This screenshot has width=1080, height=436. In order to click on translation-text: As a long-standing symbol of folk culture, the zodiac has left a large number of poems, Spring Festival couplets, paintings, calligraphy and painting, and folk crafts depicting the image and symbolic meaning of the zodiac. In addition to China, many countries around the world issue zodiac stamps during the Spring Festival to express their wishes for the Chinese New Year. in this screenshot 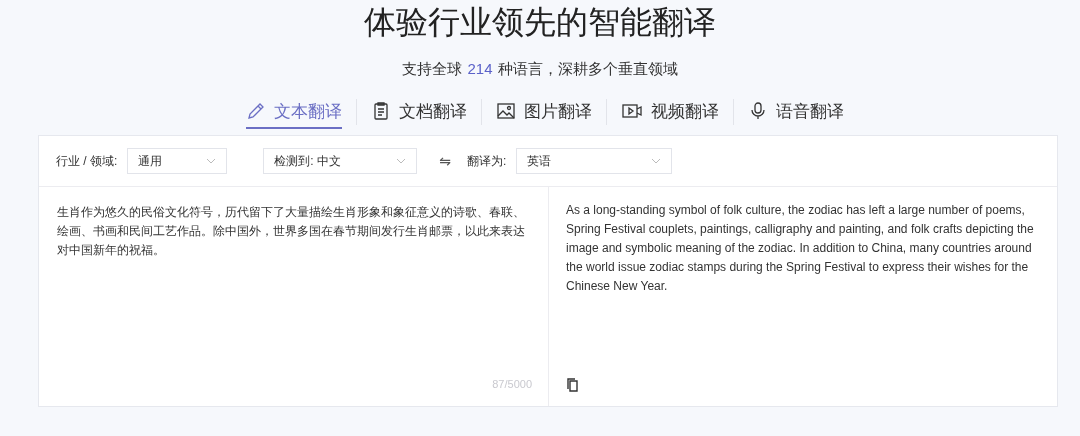, I will do `click(800, 248)`.